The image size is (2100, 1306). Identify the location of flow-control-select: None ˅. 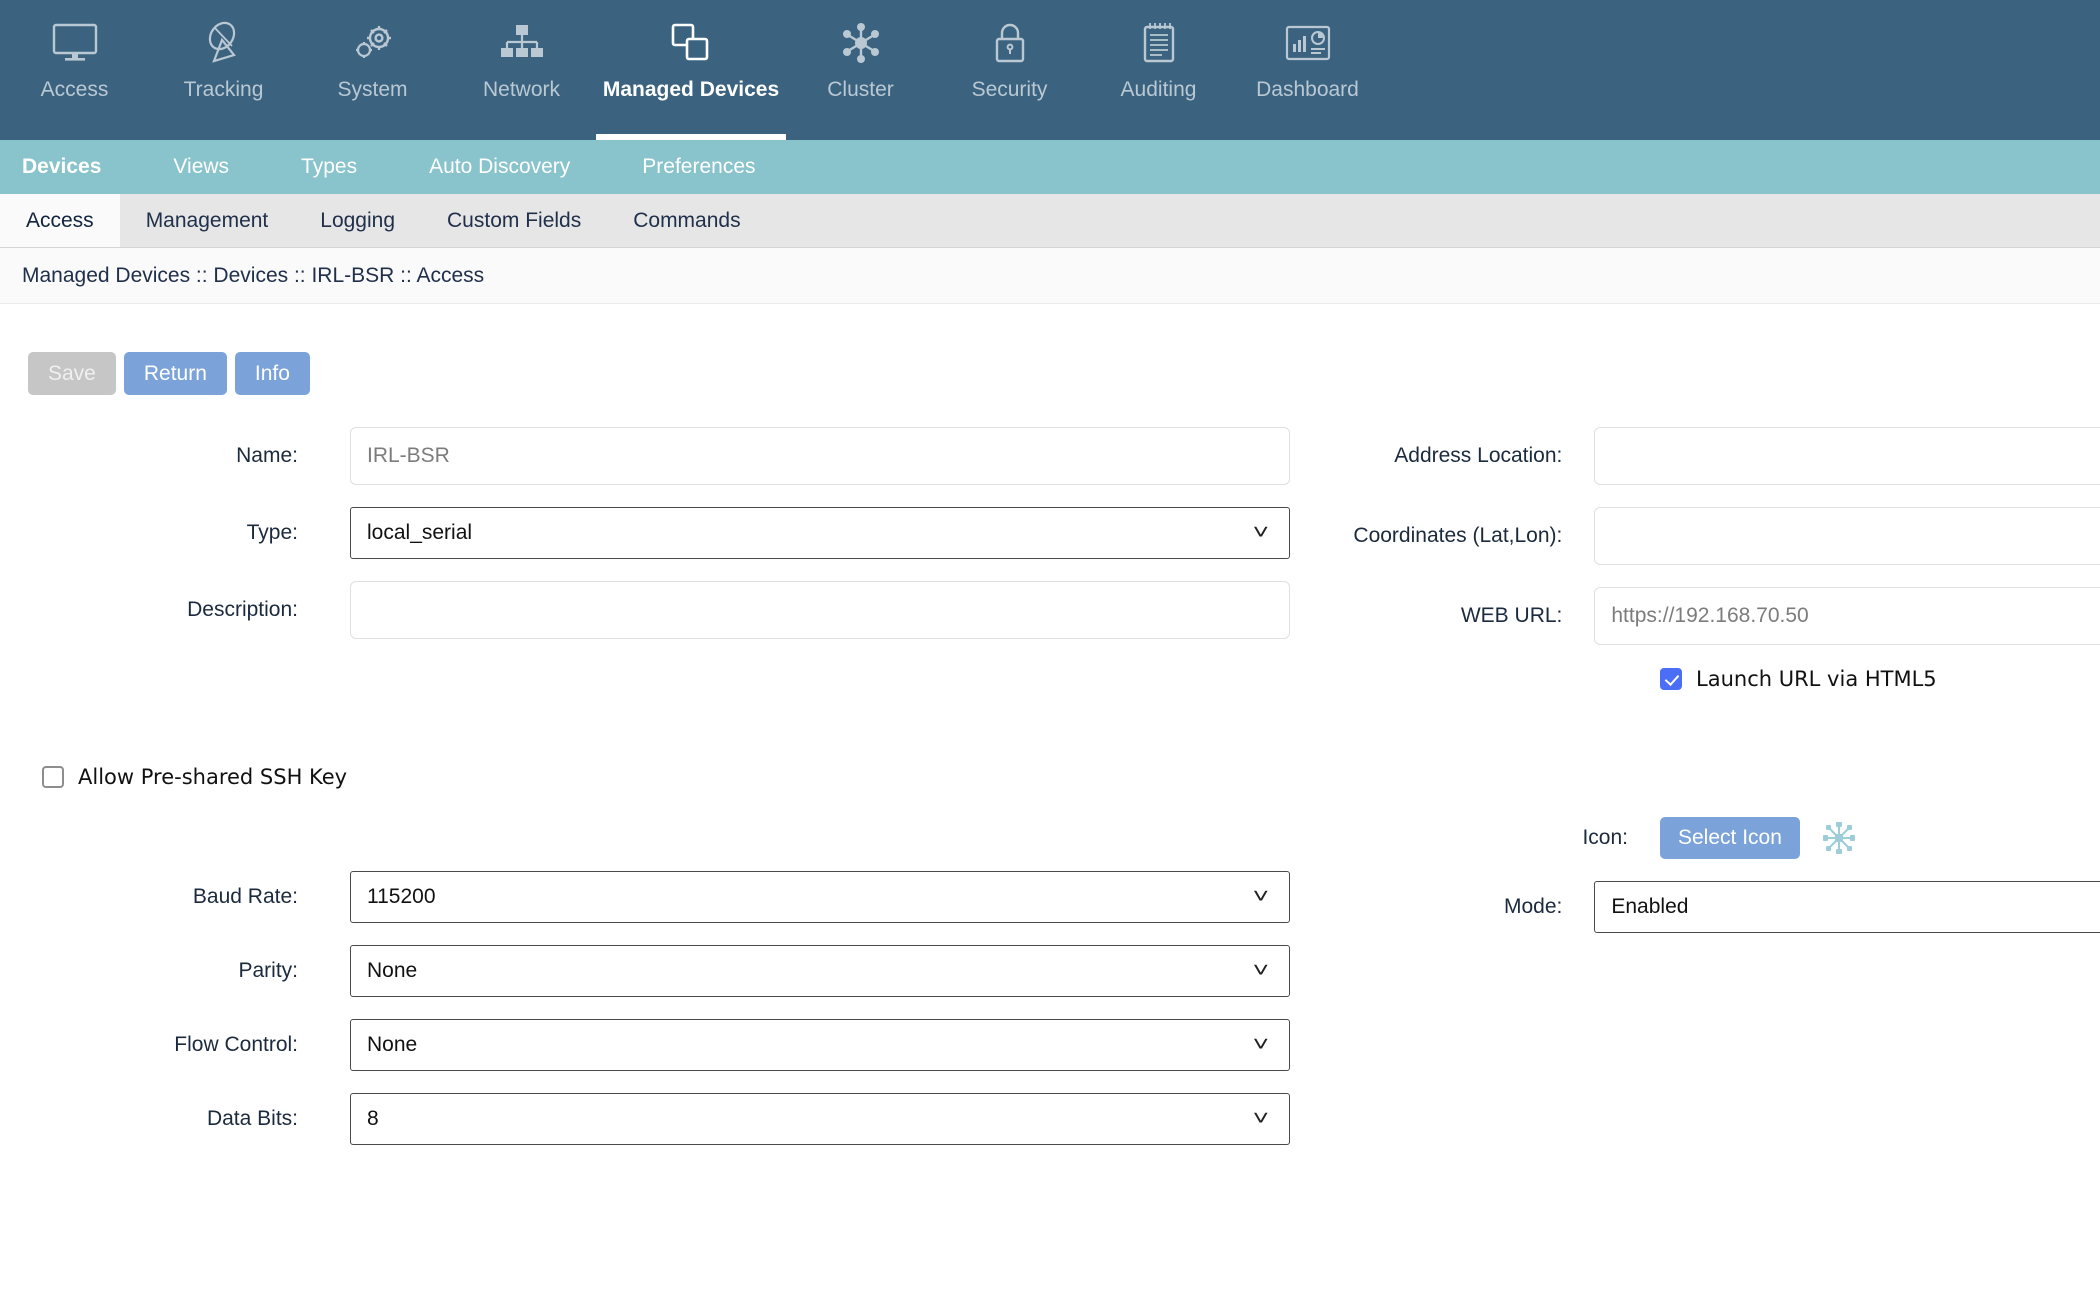
(820, 1045).